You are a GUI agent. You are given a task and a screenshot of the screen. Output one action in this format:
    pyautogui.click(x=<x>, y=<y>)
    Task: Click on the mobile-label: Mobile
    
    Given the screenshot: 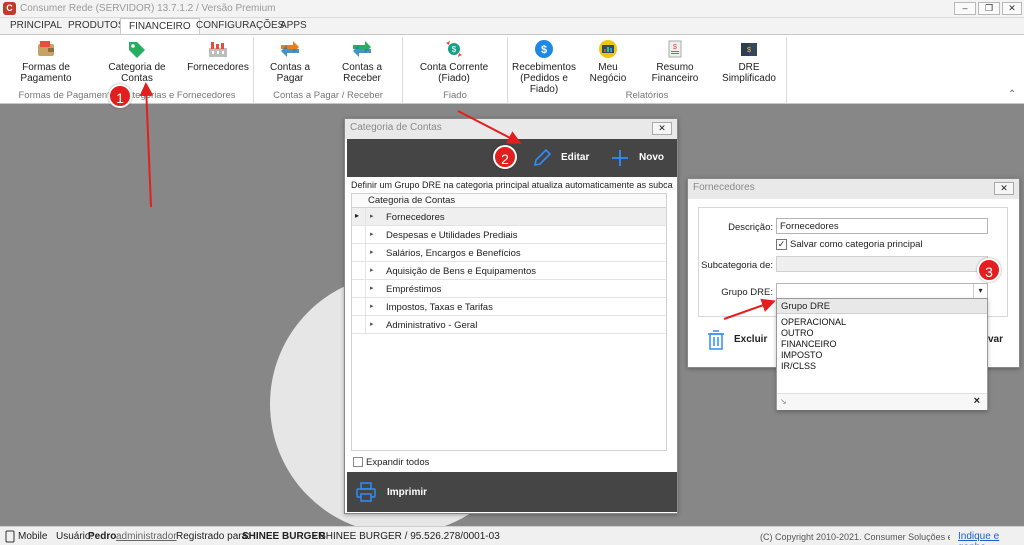 What is the action you would take?
    pyautogui.click(x=32, y=536)
    